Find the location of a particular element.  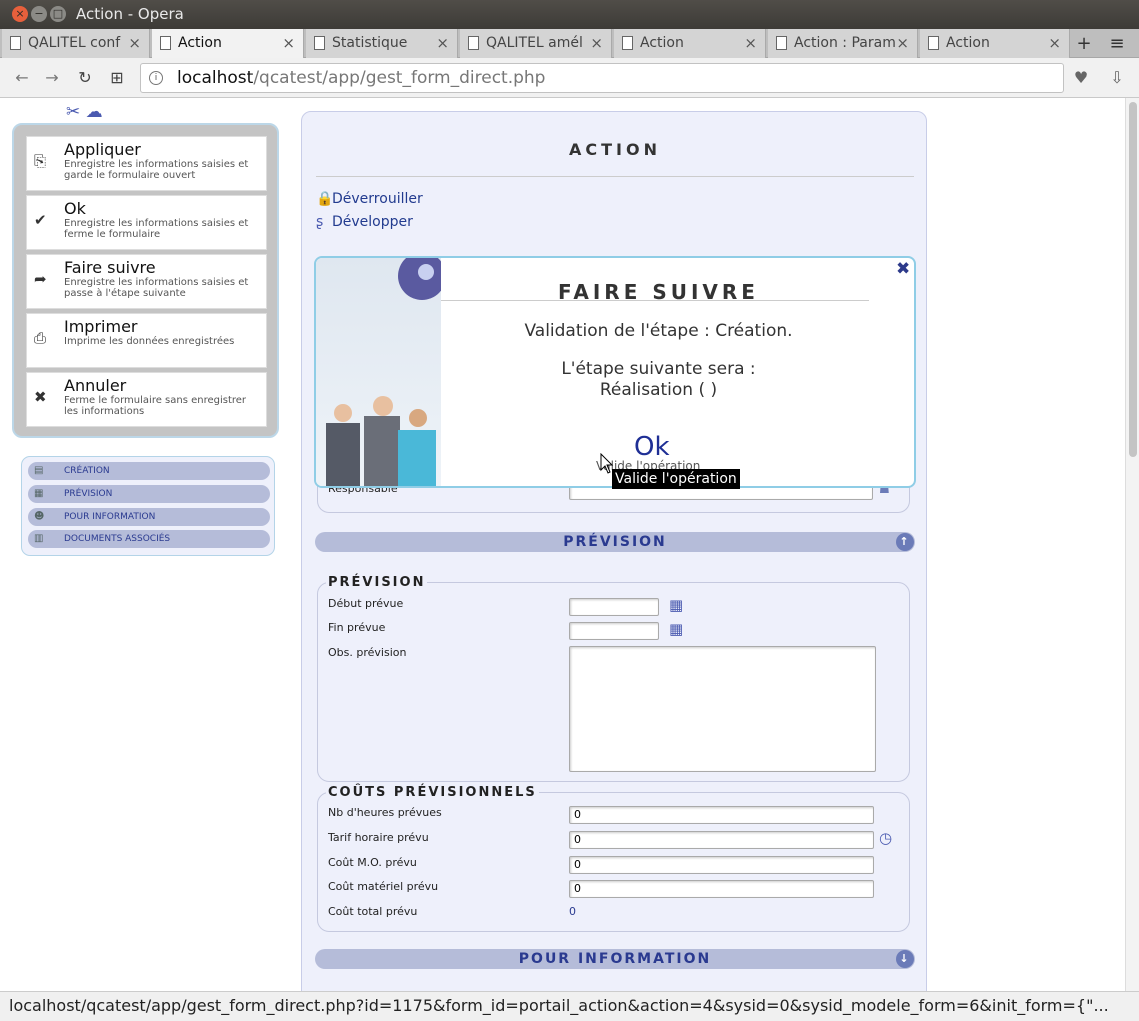

download-icon: ⇩ is located at coordinates (1117, 77).